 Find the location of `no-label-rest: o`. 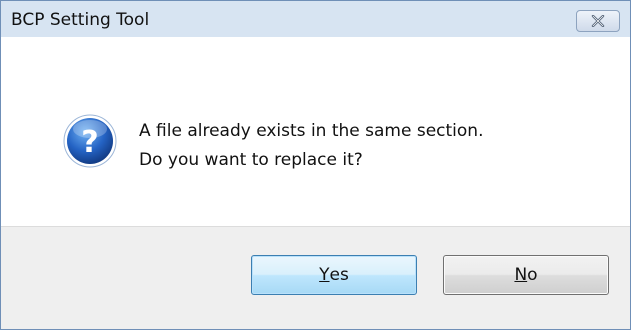

no-label-rest: o is located at coordinates (532, 275).